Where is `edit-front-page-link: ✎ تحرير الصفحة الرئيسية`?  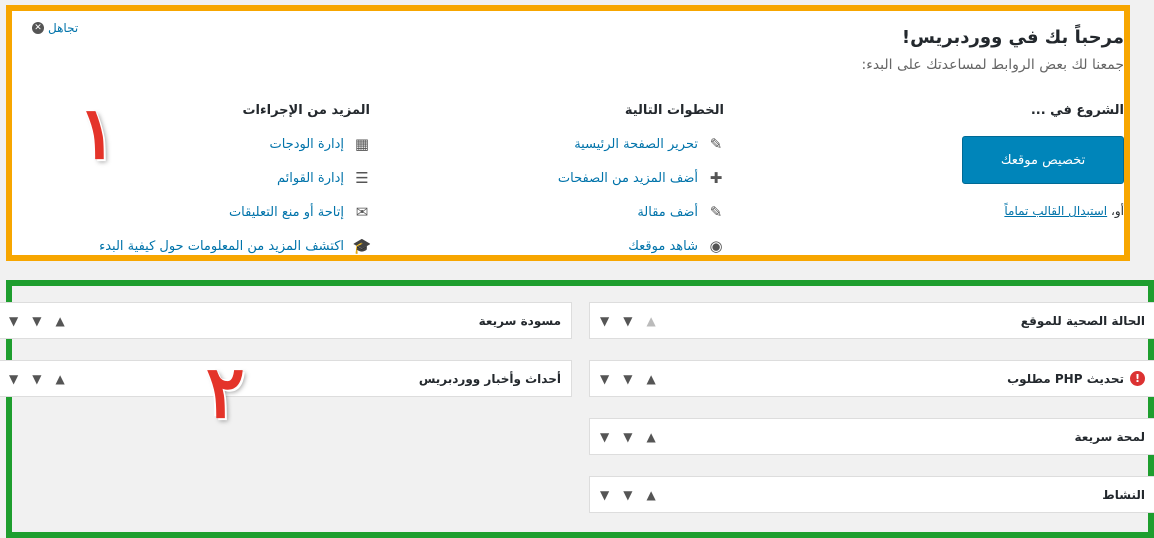 edit-front-page-link: ✎ تحرير الصفحة الرئيسية is located at coordinates (649, 144).